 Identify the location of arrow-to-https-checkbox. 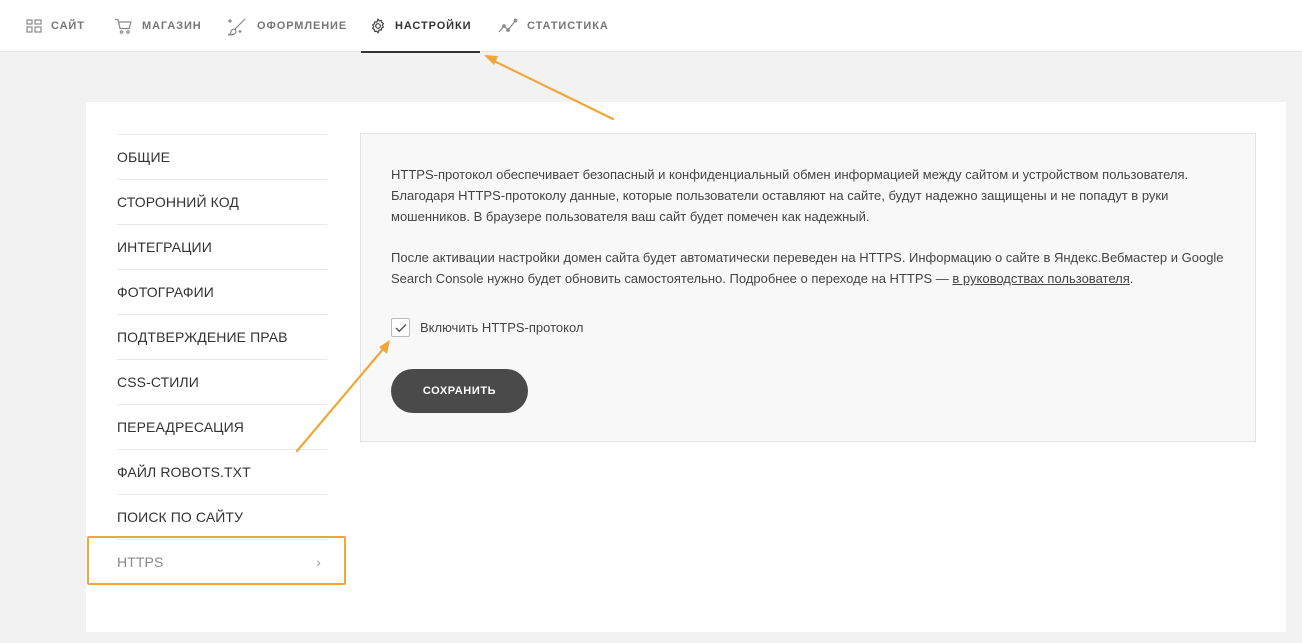
(340, 399).